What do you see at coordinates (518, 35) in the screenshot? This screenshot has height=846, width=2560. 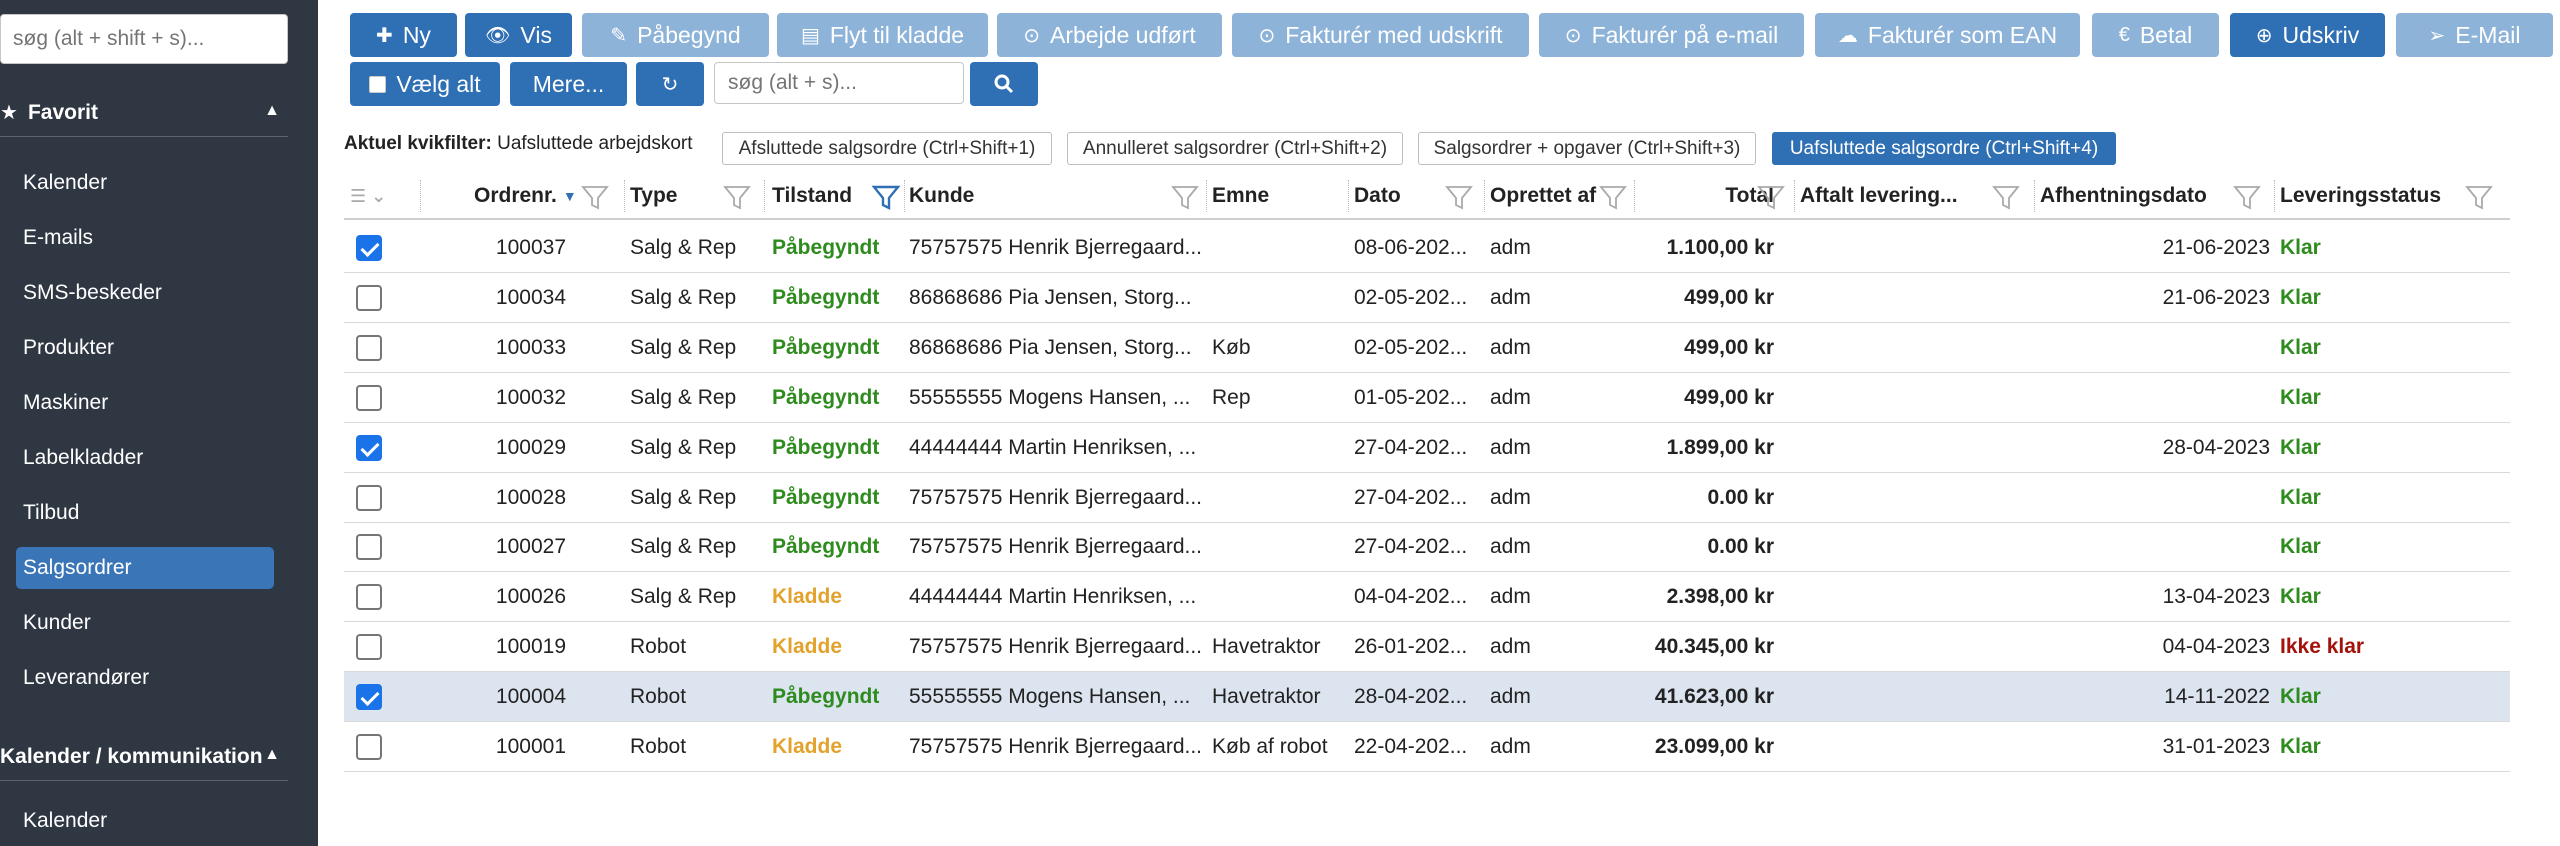 I see `view-button: 👁 Vis` at bounding box center [518, 35].